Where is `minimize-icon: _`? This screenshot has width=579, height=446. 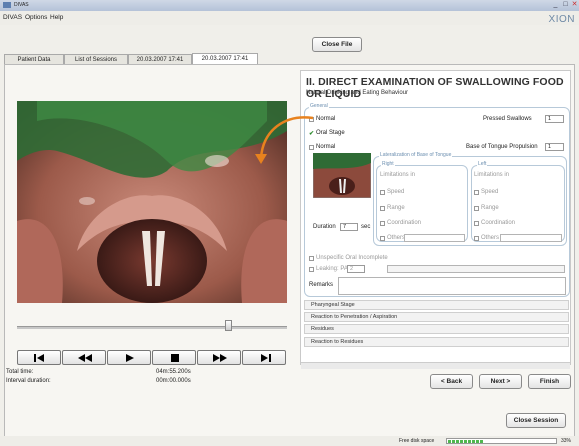
minimize-icon: _ is located at coordinates (555, 5).